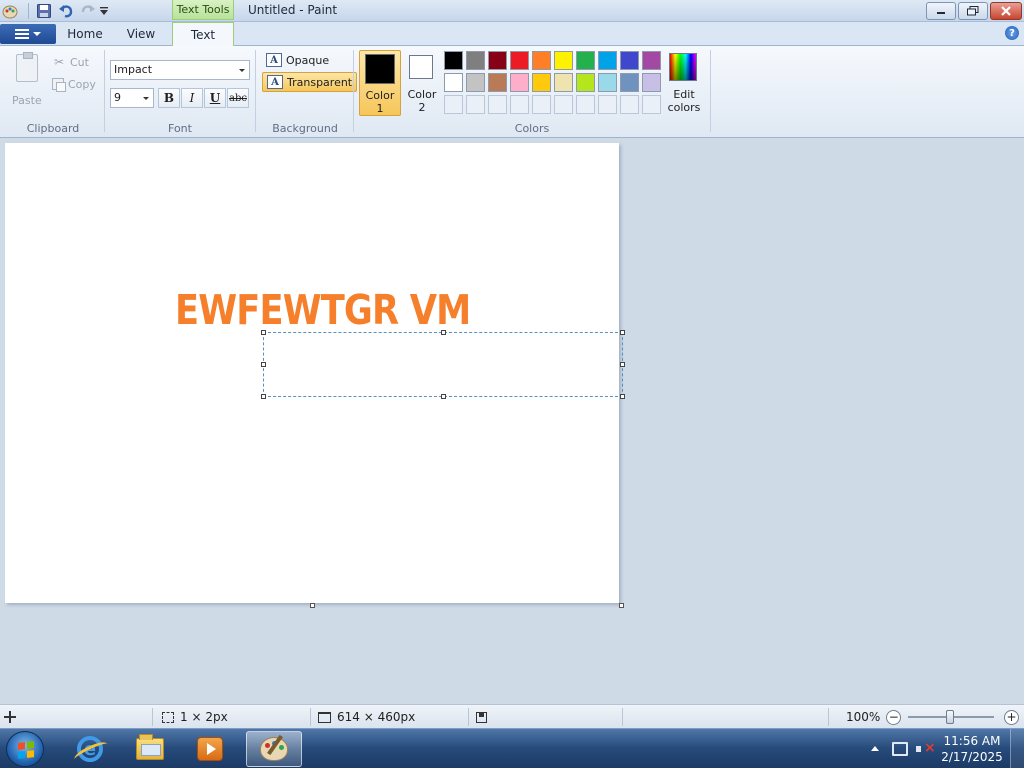  What do you see at coordinates (203, 34) in the screenshot?
I see `tab-text: Text` at bounding box center [203, 34].